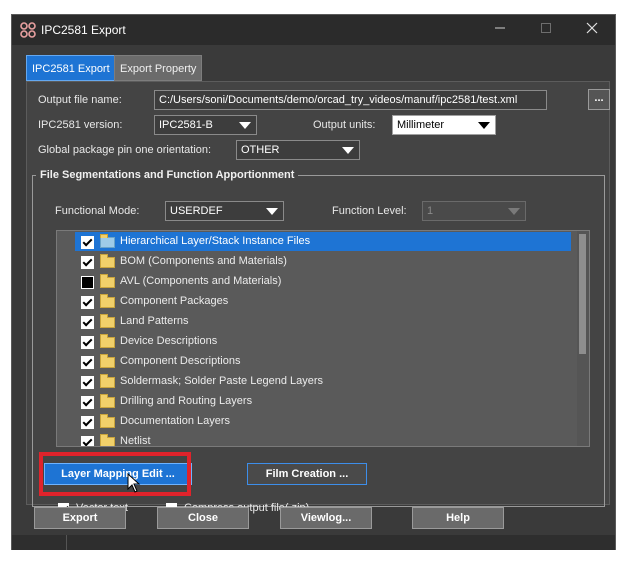  Describe the element at coordinates (323, 321) in the screenshot. I see `list-item: Land Patterns` at that location.